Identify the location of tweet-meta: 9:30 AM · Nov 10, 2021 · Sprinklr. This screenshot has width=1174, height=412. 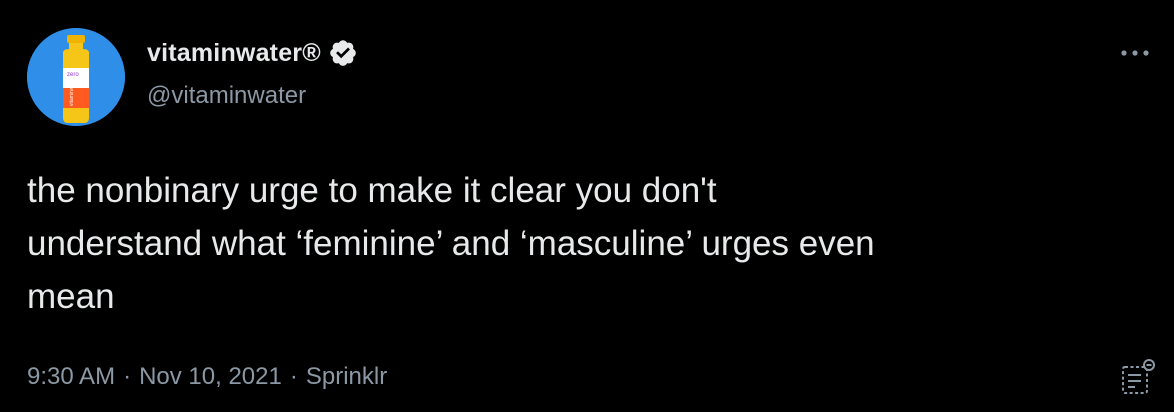
(207, 377).